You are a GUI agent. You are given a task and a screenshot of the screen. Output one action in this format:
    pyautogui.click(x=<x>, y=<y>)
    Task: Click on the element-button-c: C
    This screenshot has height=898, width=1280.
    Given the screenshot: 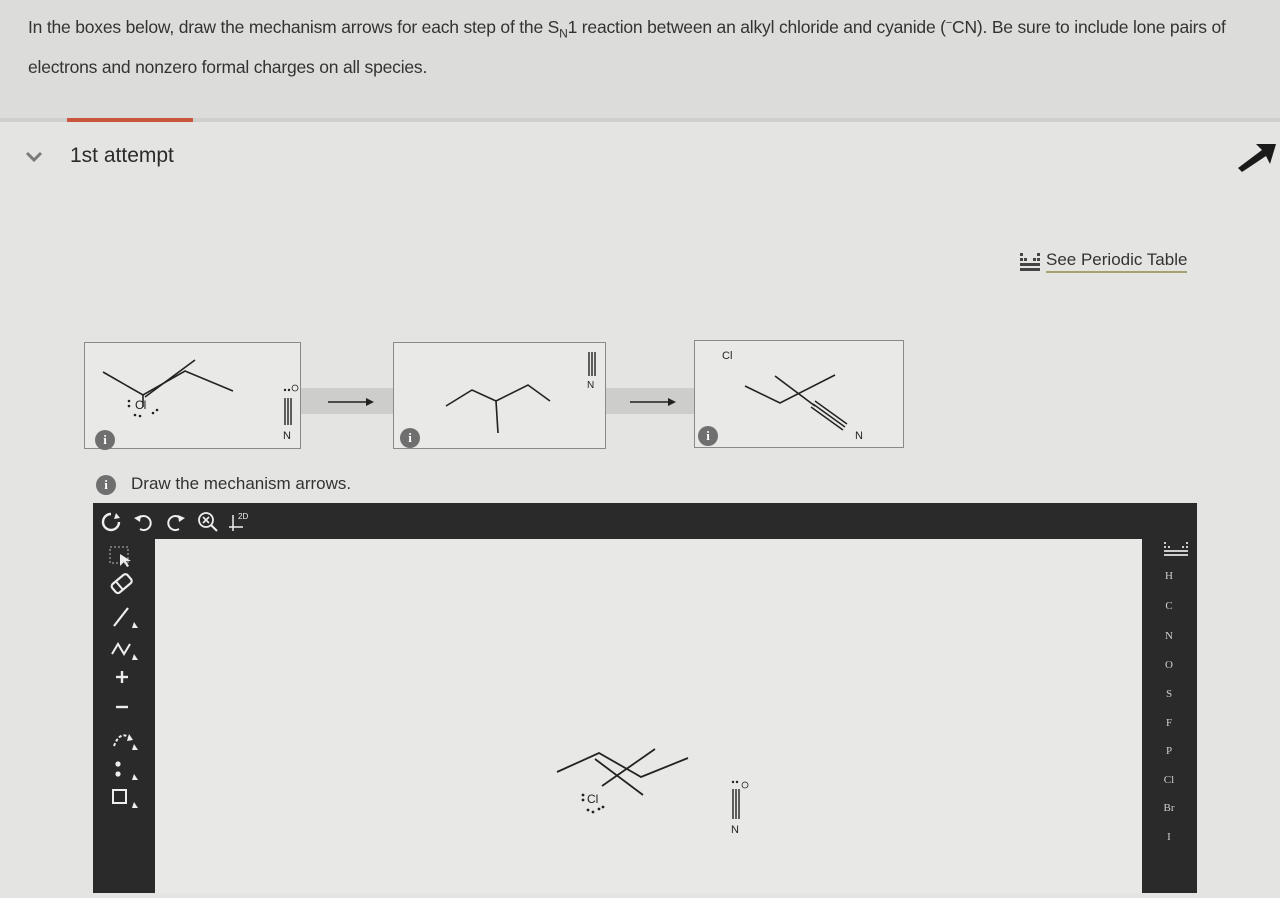 What is the action you would take?
    pyautogui.click(x=1169, y=606)
    